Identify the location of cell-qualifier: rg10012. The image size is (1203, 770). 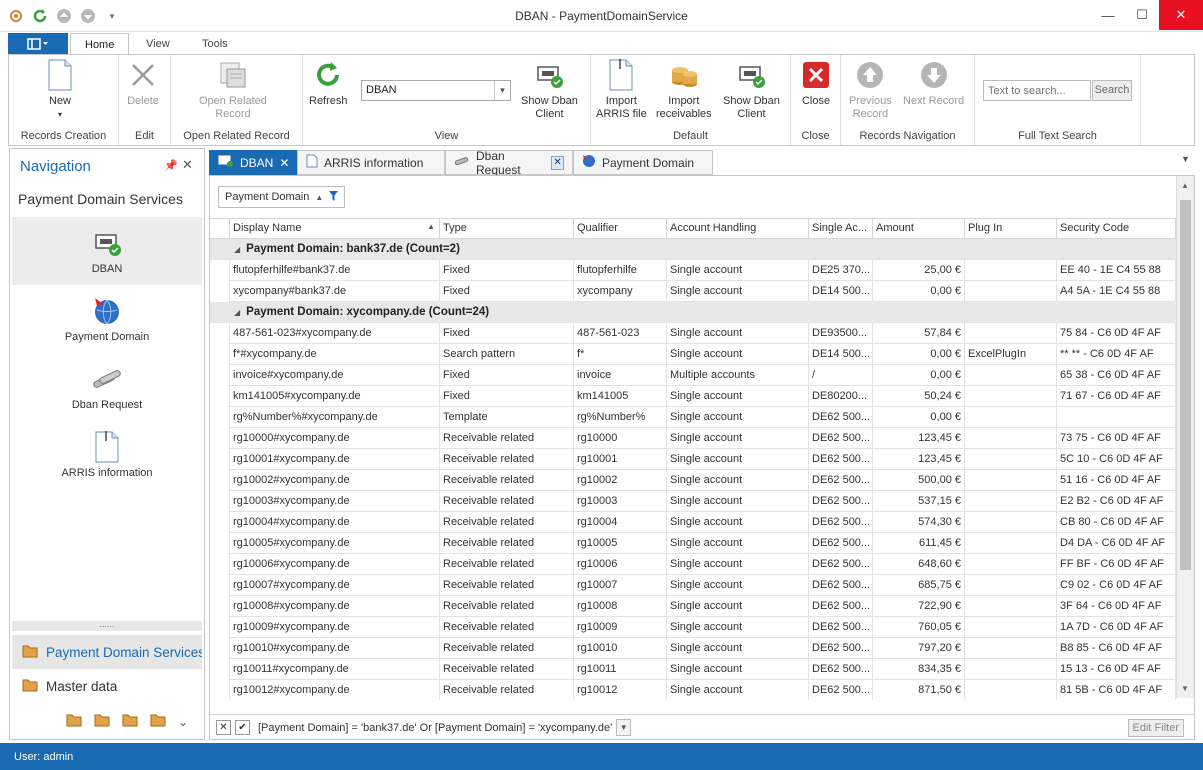
(620, 690).